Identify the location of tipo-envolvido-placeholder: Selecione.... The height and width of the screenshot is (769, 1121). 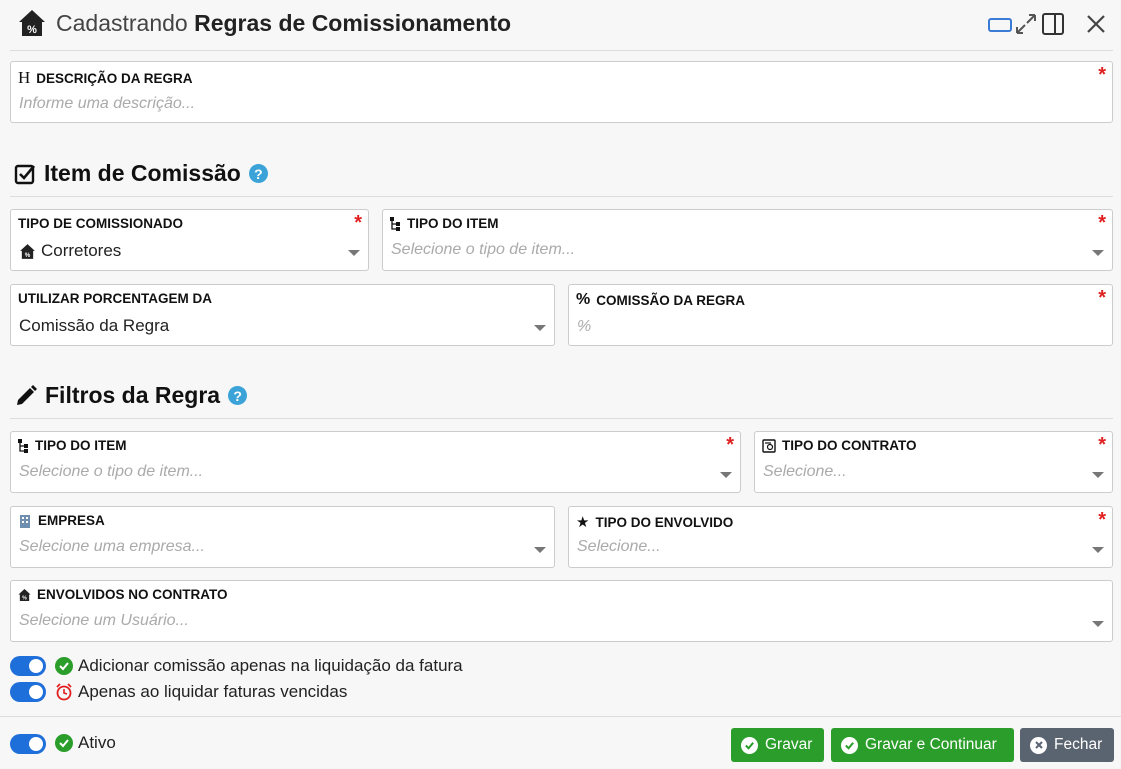
(619, 546).